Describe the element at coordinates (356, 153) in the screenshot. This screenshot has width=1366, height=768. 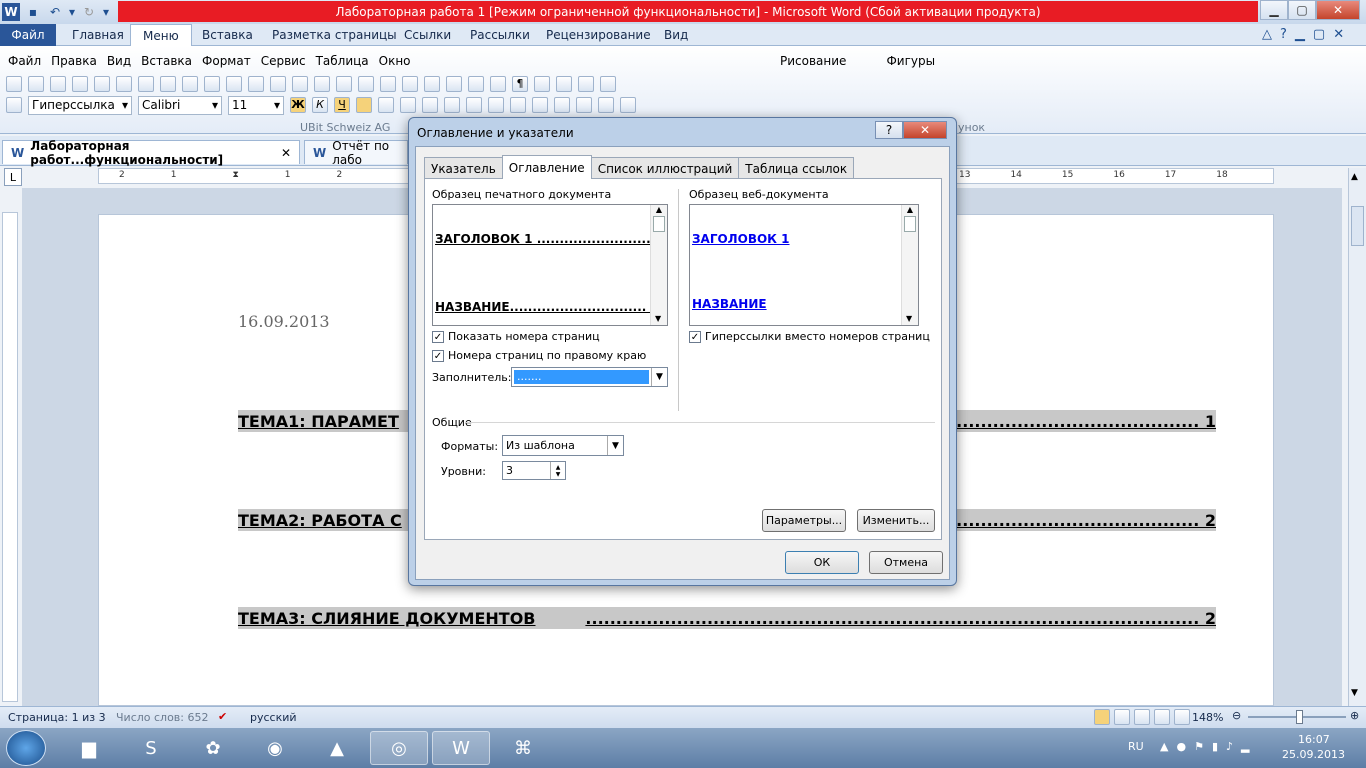
I see `doc-tab-report: W Отчёт по лабо` at that location.